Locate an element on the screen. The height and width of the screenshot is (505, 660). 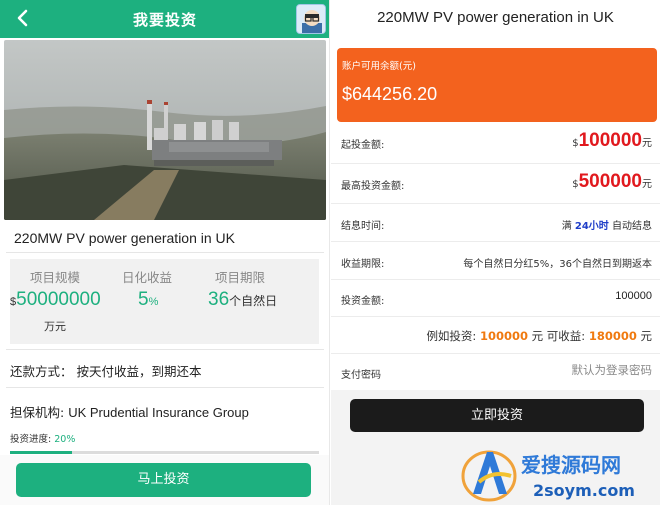
guarantor: 担保机构: UK Prudential Insurance Group is located at coordinates (129, 411).